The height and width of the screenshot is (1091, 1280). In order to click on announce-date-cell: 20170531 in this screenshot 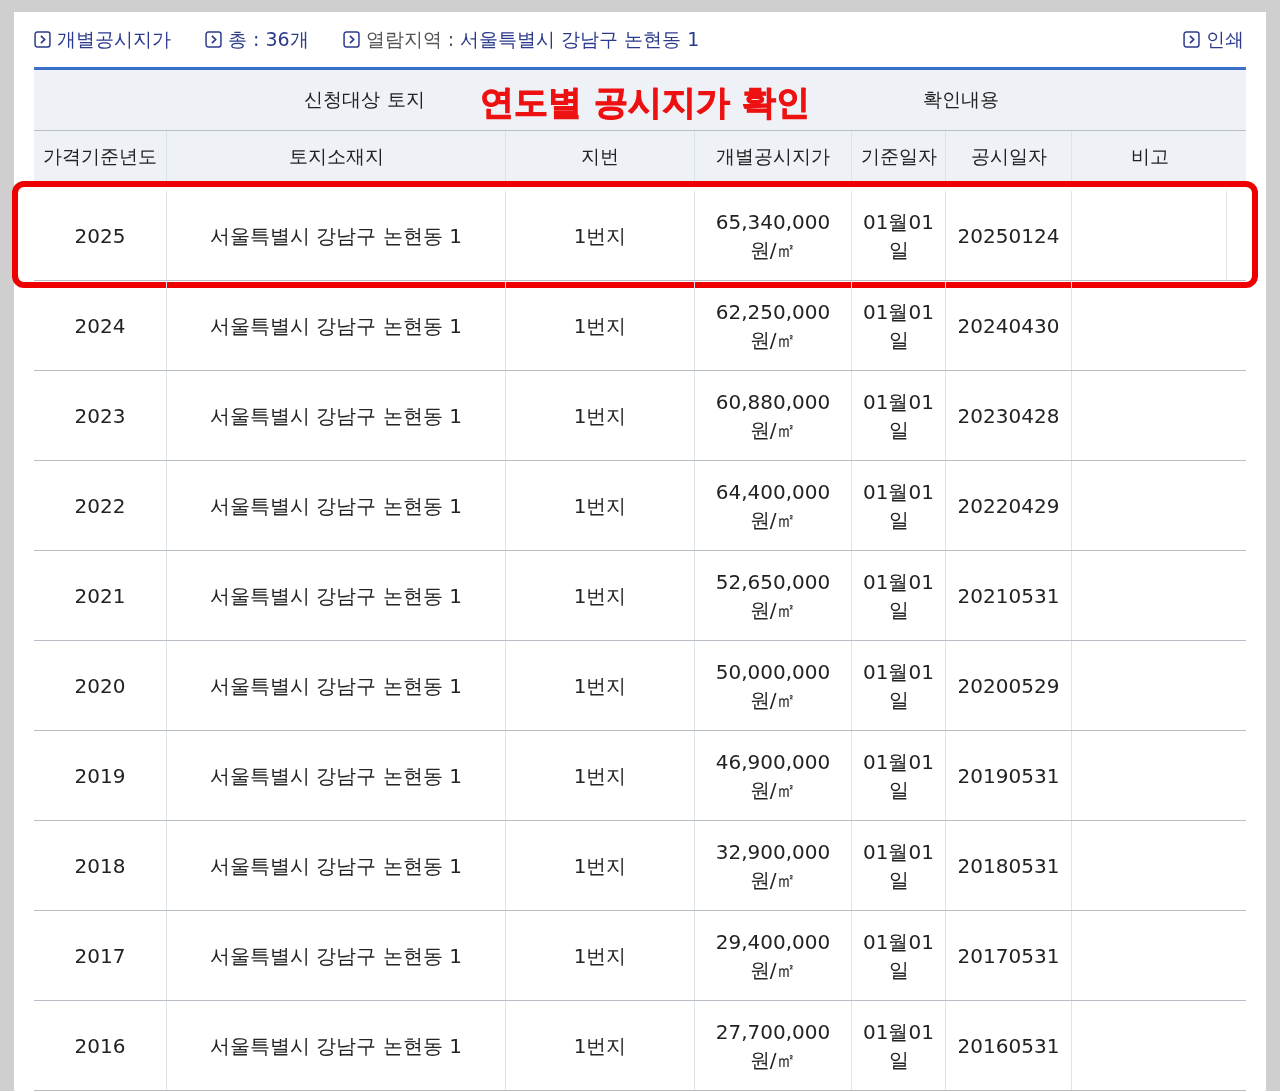, I will do `click(1009, 955)`.